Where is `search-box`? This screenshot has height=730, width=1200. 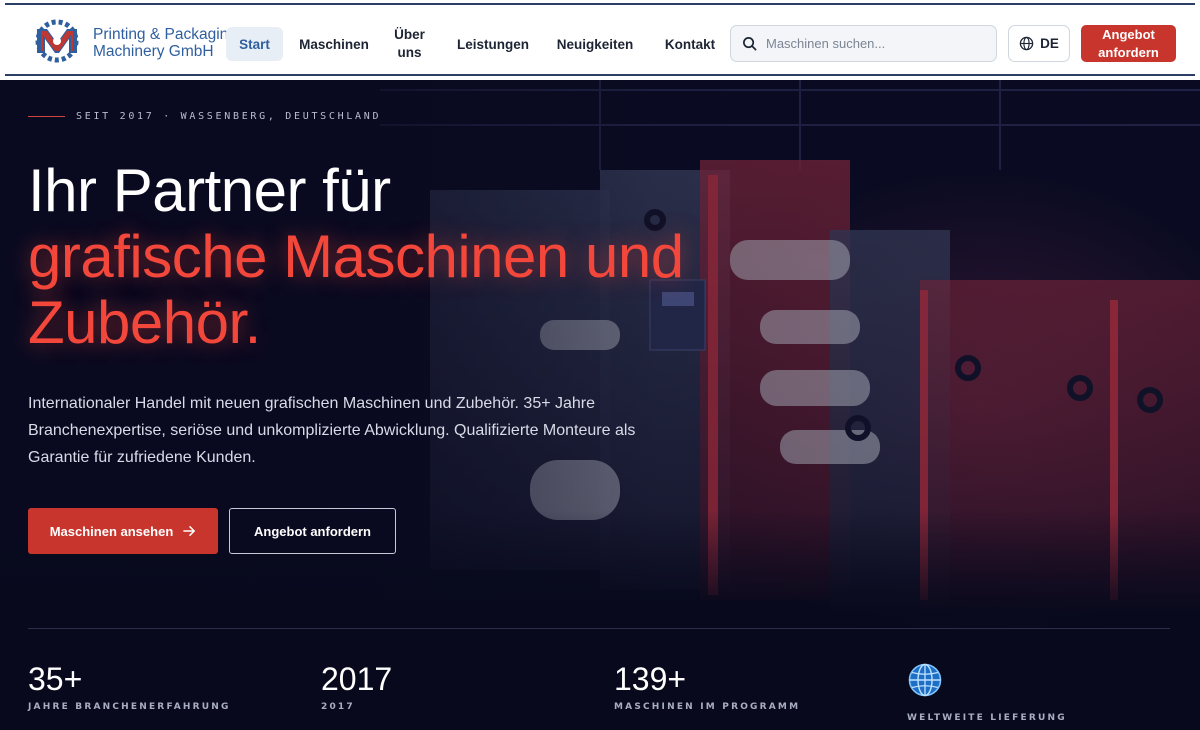 search-box is located at coordinates (863, 43).